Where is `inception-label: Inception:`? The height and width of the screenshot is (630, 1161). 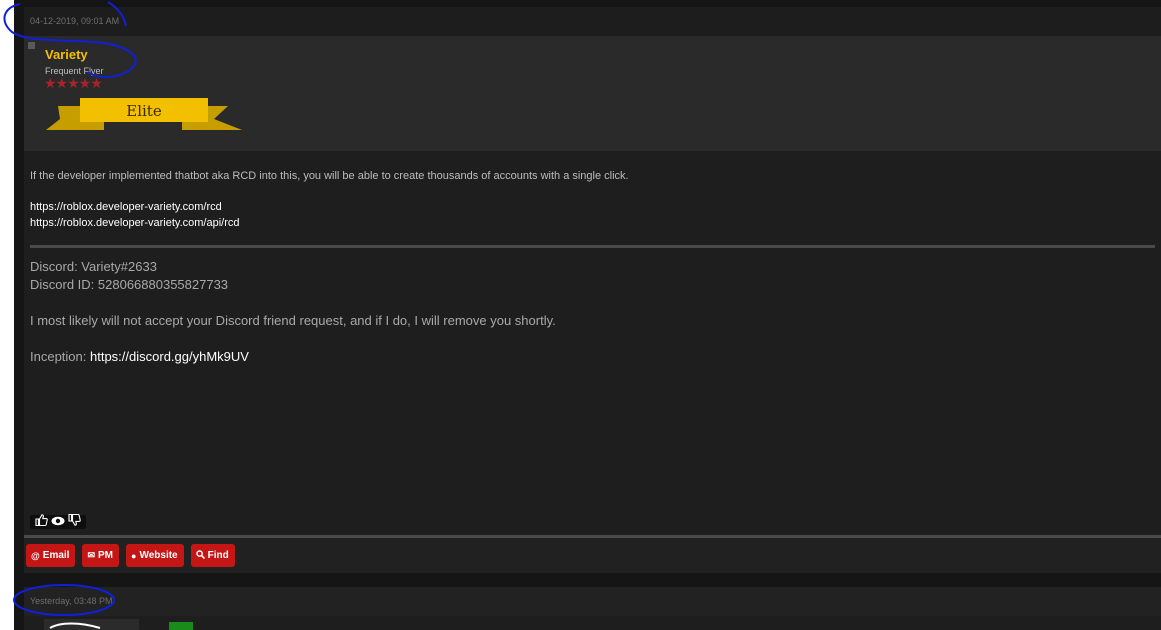
inception-label: Inception: is located at coordinates (60, 356).